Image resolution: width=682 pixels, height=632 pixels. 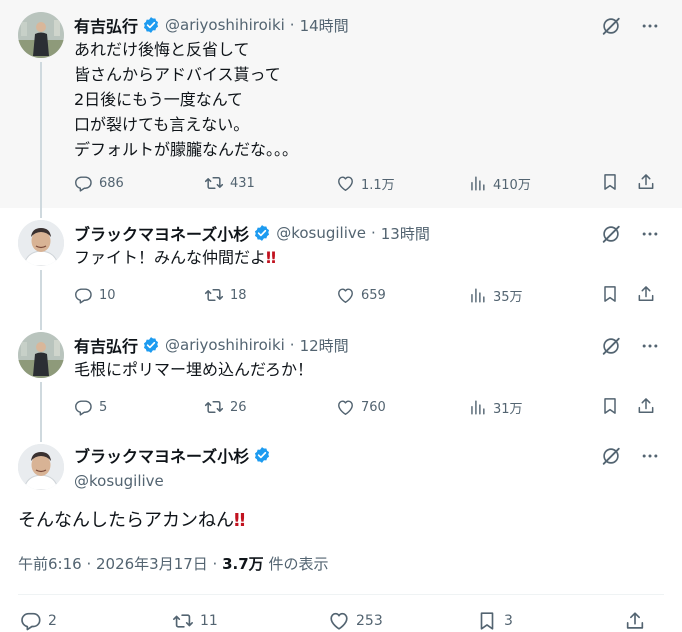 What do you see at coordinates (194, 369) in the screenshot?
I see `tweet-line: 毛根にポリマー埋め込んだろか！` at bounding box center [194, 369].